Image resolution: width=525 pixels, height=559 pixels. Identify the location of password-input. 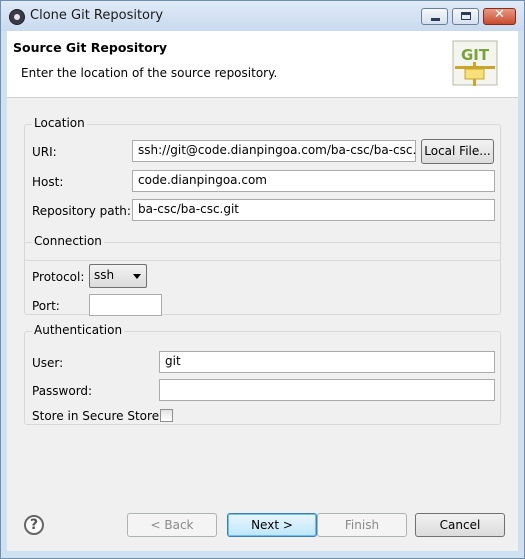
(327, 390).